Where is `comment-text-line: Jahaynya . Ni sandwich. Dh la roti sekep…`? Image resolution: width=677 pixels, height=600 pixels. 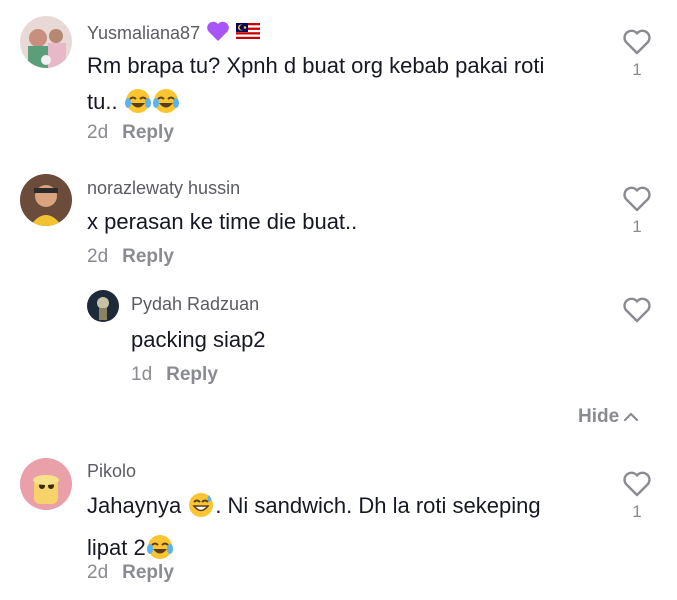
comment-text-line: Jahaynya . Ni sandwich. Dh la roti sekep… is located at coordinates (347, 509).